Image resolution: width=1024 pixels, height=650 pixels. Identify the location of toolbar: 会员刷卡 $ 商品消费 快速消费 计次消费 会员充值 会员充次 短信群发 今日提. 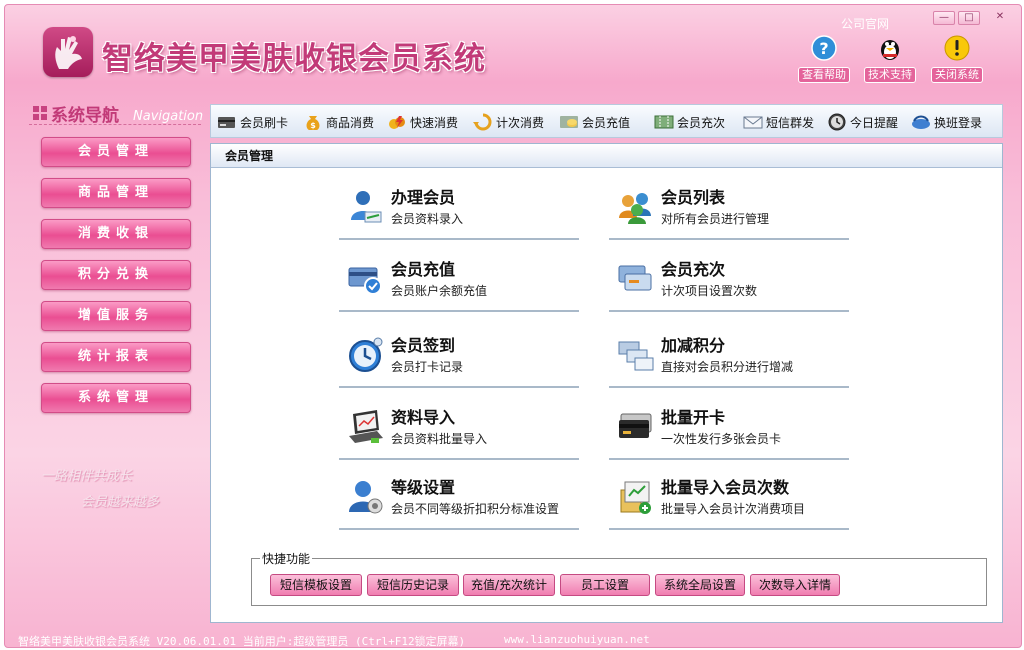
(606, 121).